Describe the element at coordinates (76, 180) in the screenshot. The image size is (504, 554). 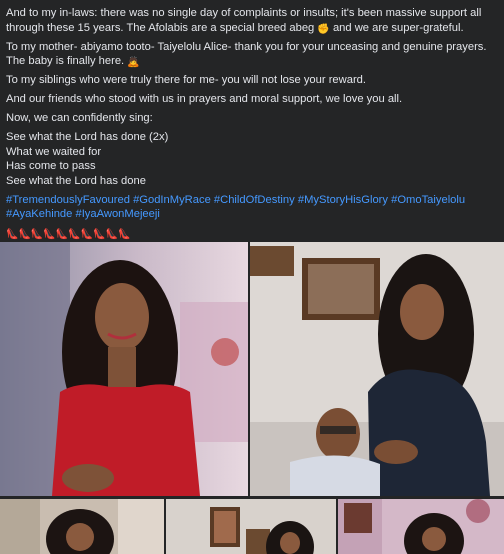
I see `song-line: See what the Lord has done` at that location.